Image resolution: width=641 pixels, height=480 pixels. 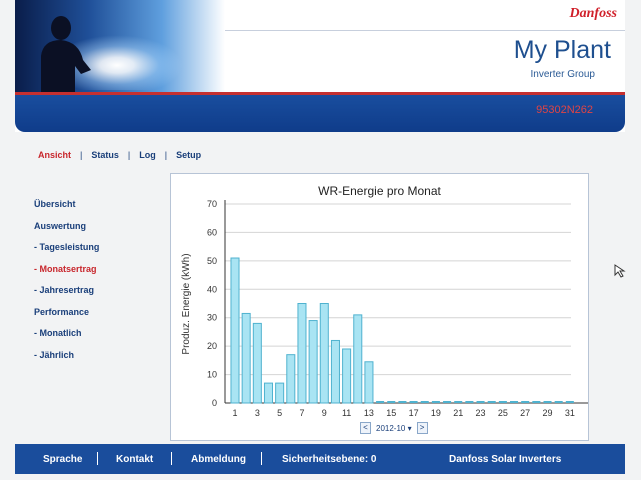 I want to click on month-select: 2012-10 ▾, so click(x=394, y=428).